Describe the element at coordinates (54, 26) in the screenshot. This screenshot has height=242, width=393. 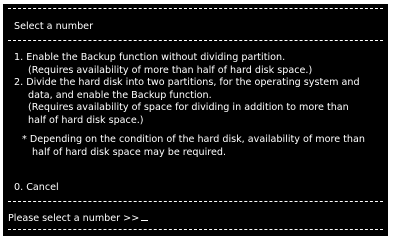
I see `menu-title: Select a number` at that location.